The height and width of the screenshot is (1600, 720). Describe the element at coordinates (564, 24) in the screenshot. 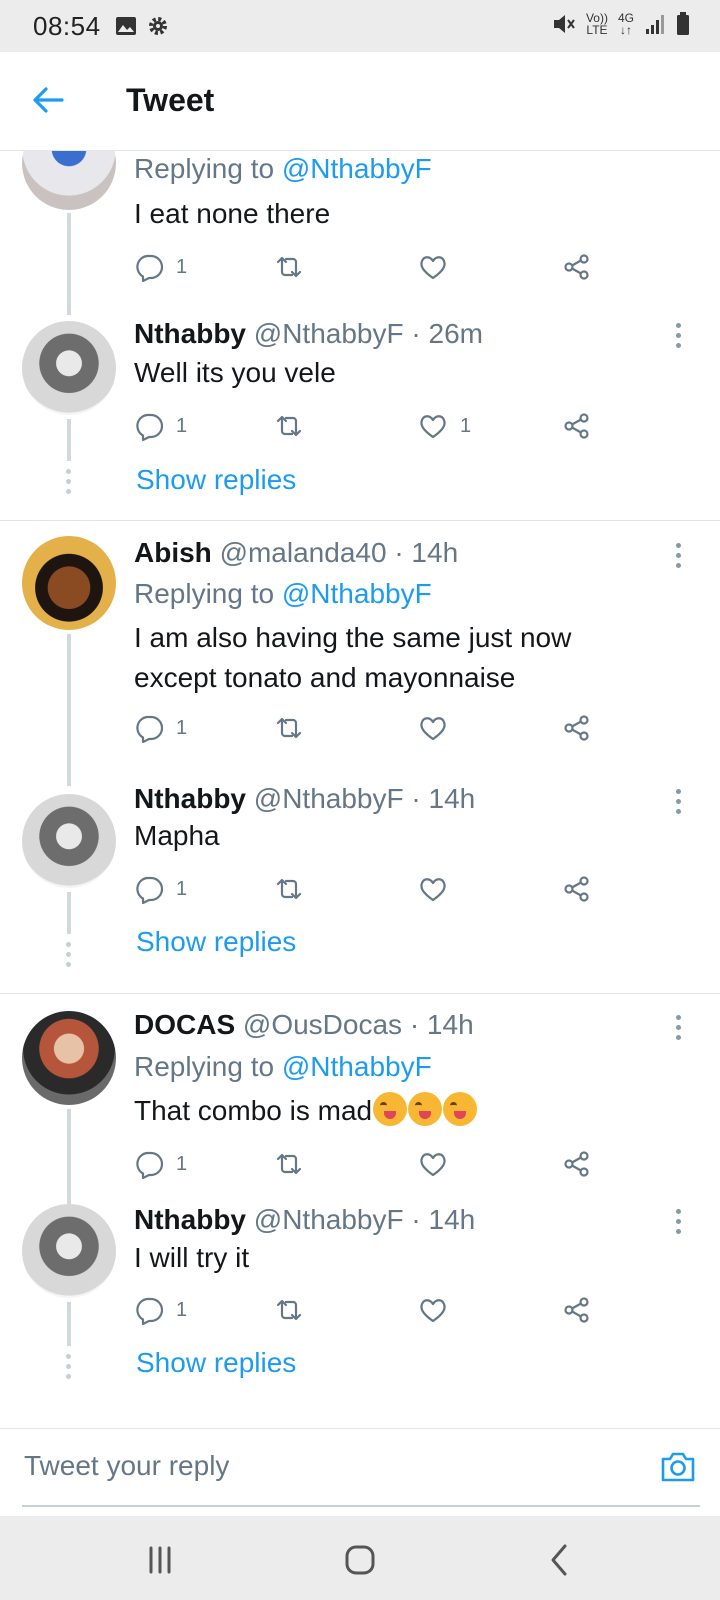

I see `mute-icon` at that location.